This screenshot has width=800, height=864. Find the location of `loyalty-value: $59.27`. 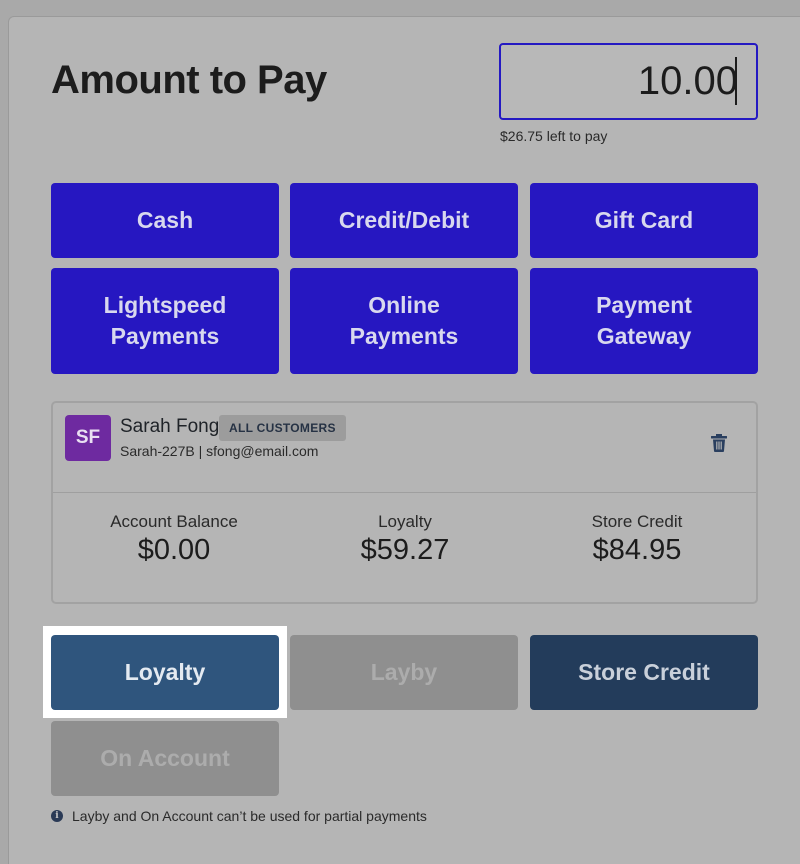

loyalty-value: $59.27 is located at coordinates (405, 550).